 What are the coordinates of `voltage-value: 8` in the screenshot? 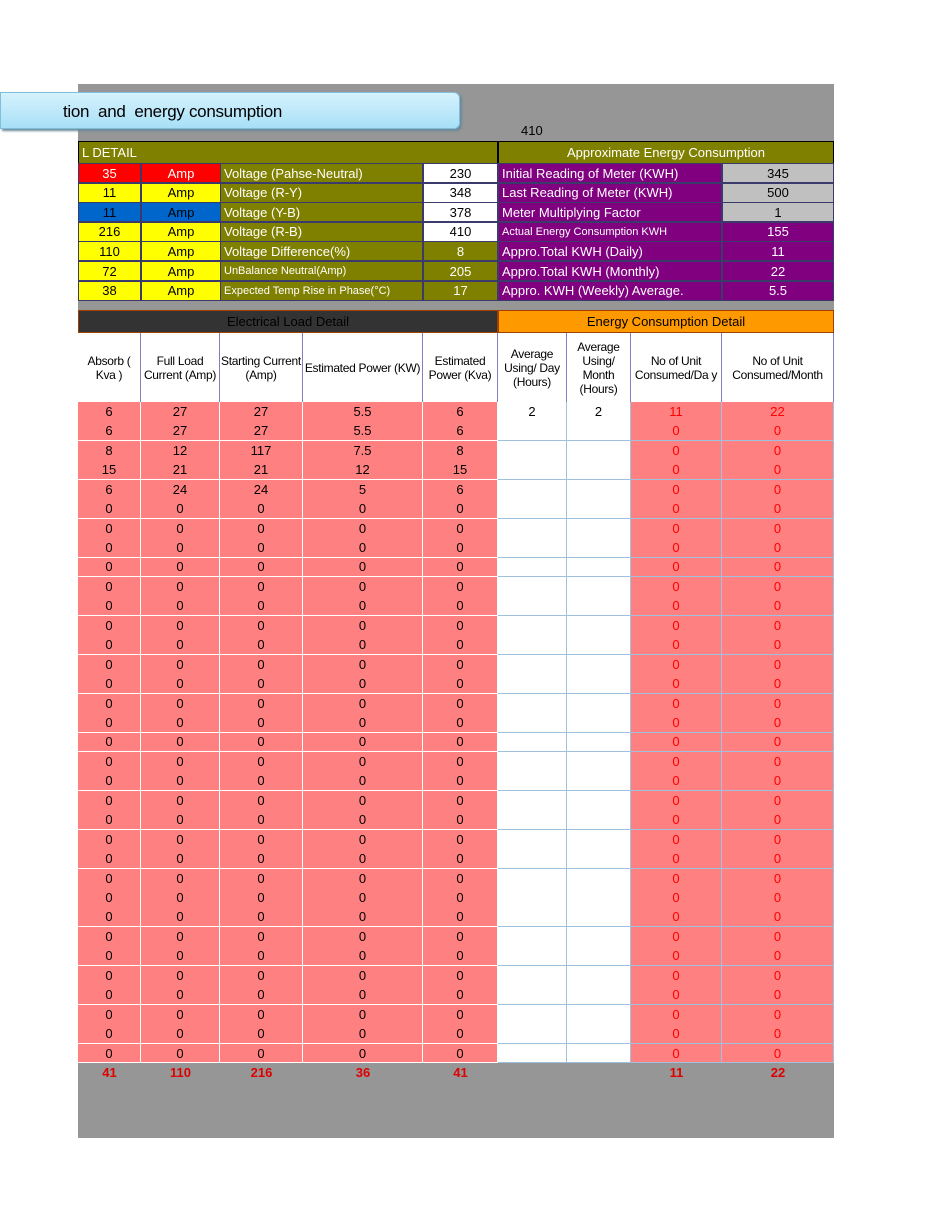 It's located at (460, 251).